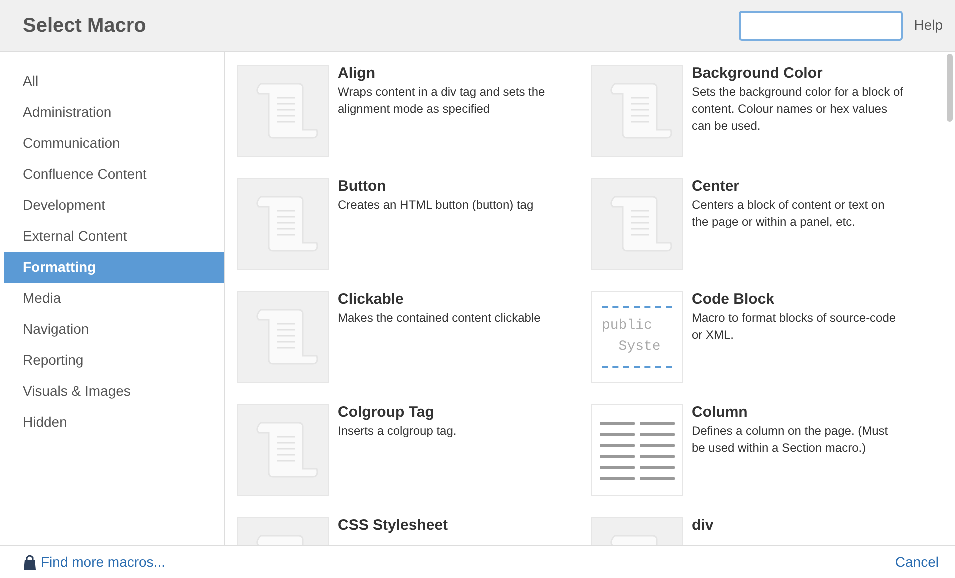 The image size is (955, 578). What do you see at coordinates (114, 112) in the screenshot?
I see `category-item: Administration` at bounding box center [114, 112].